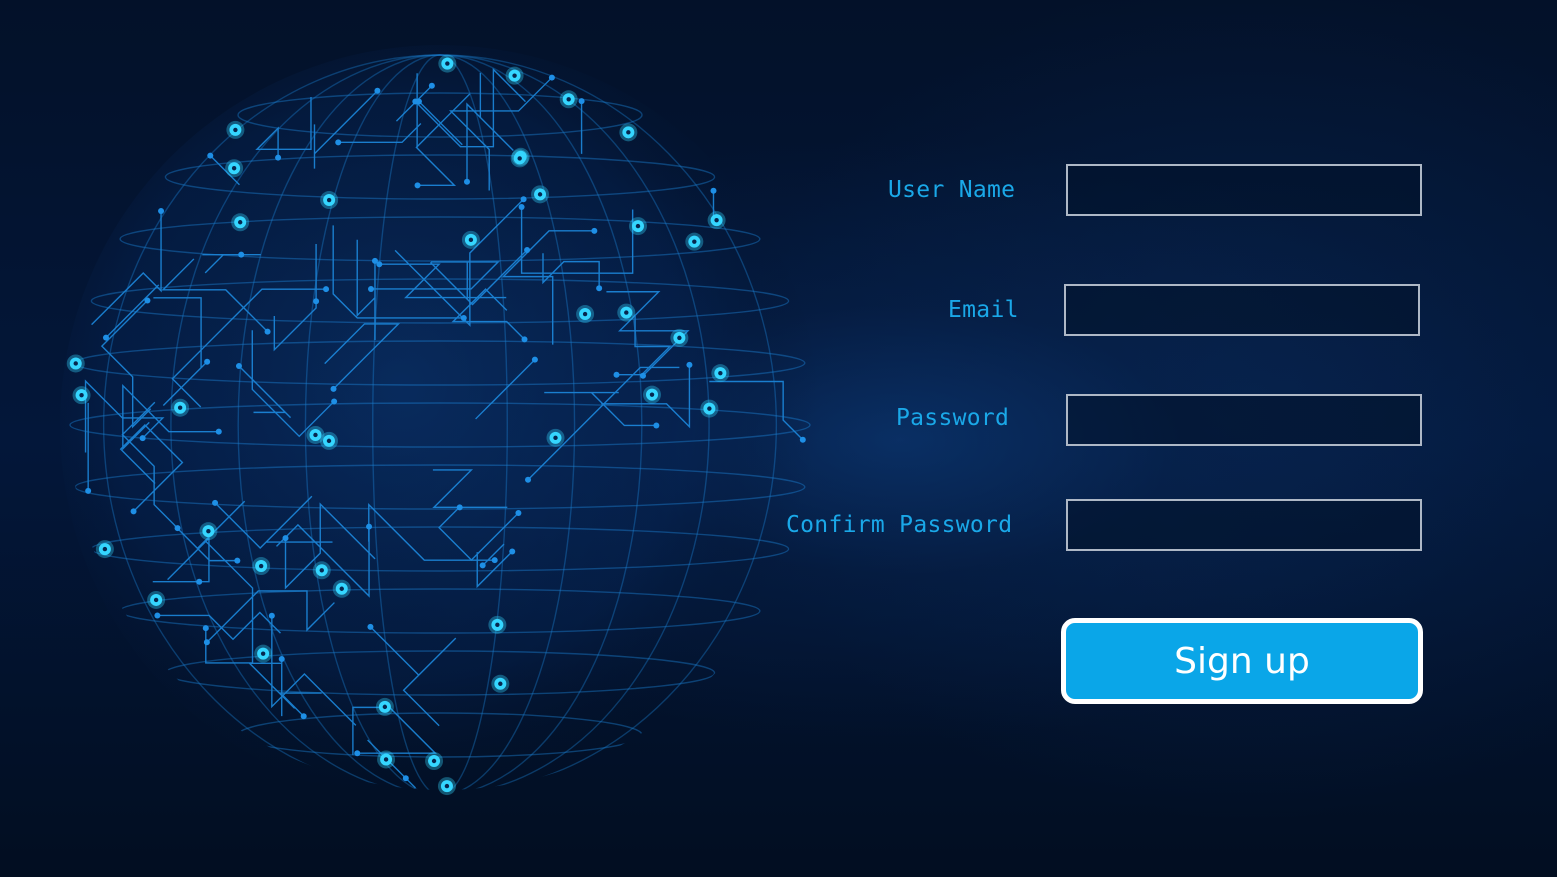  I want to click on email-input, so click(1242, 310).